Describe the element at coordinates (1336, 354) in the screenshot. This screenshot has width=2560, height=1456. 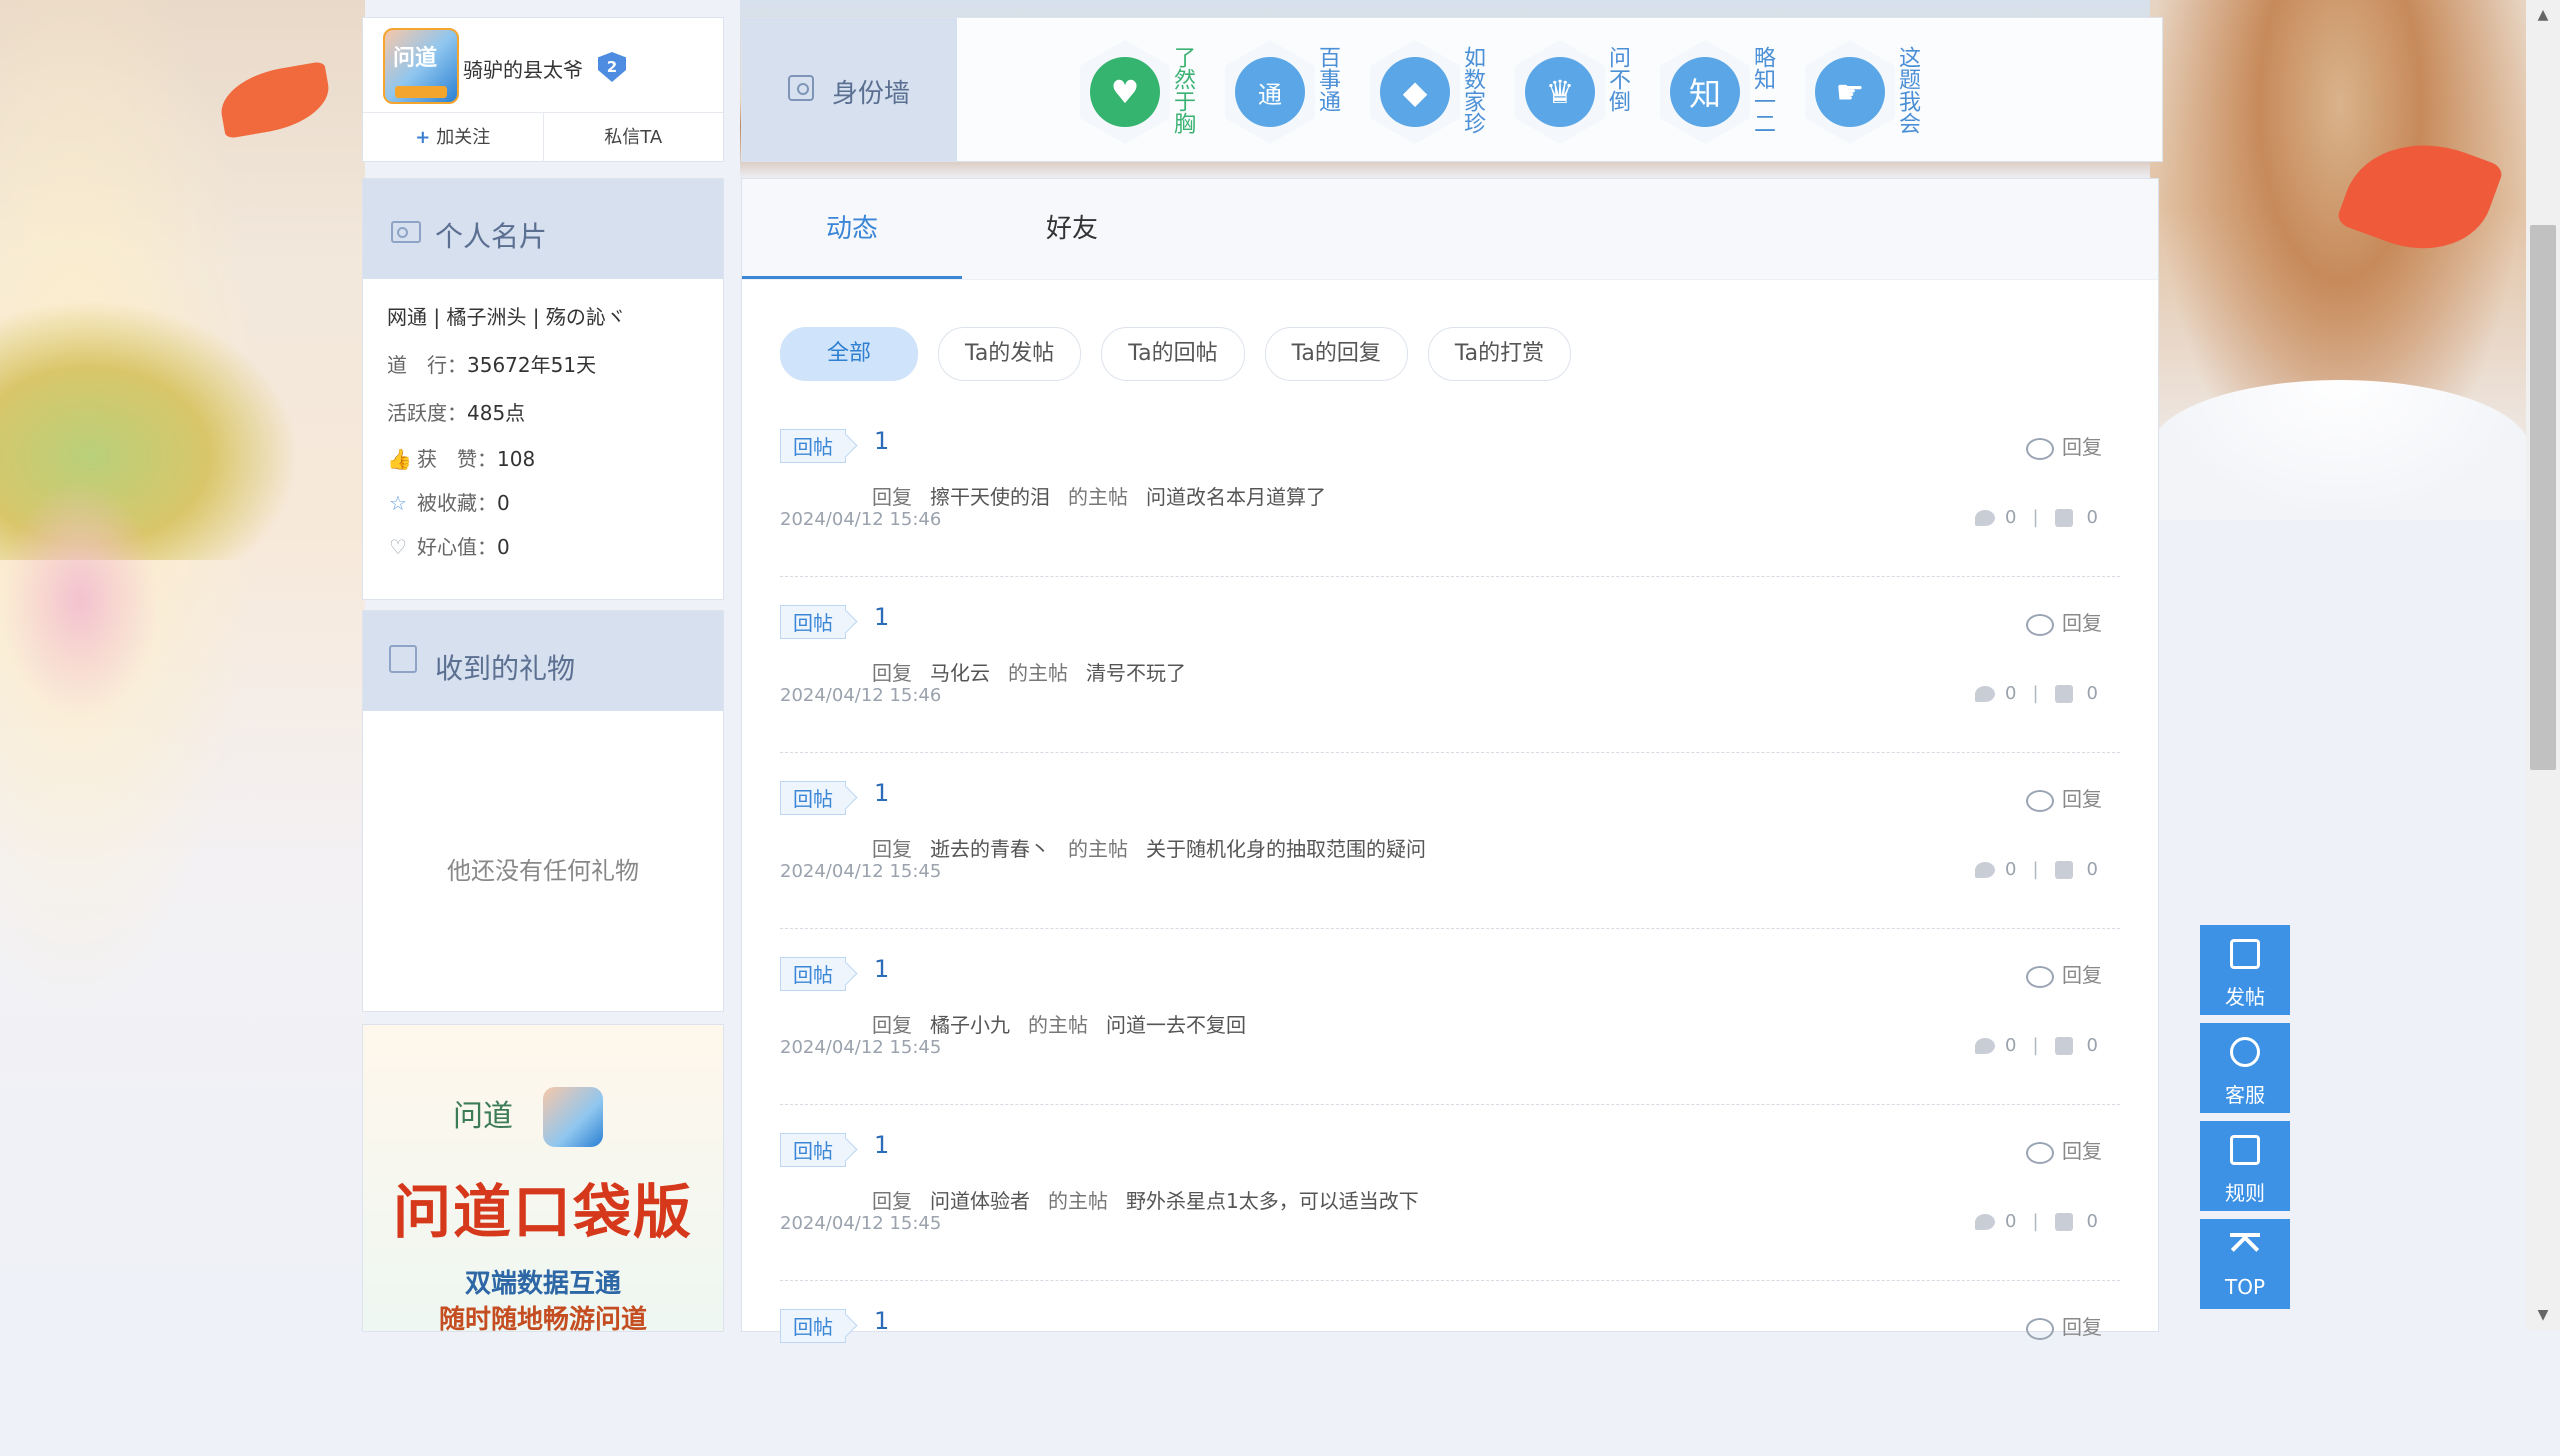
I see `filter-replies: Ta的回复` at that location.